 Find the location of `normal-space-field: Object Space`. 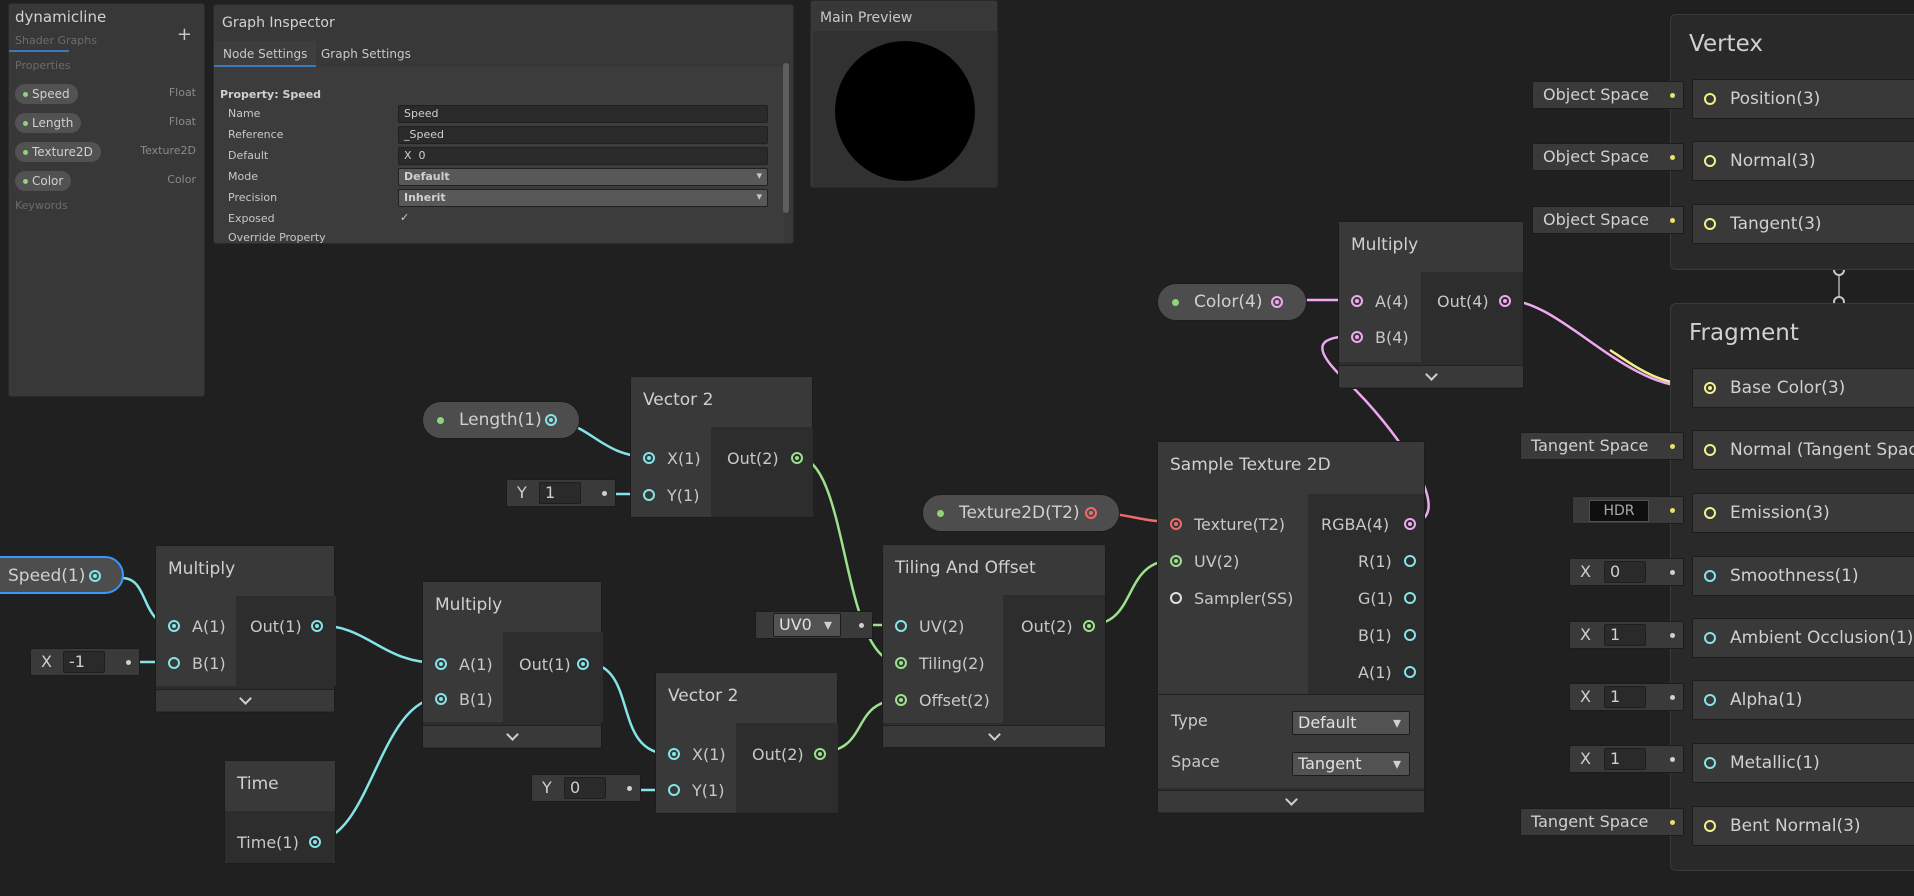

normal-space-field: Object Space is located at coordinates (1608, 157).